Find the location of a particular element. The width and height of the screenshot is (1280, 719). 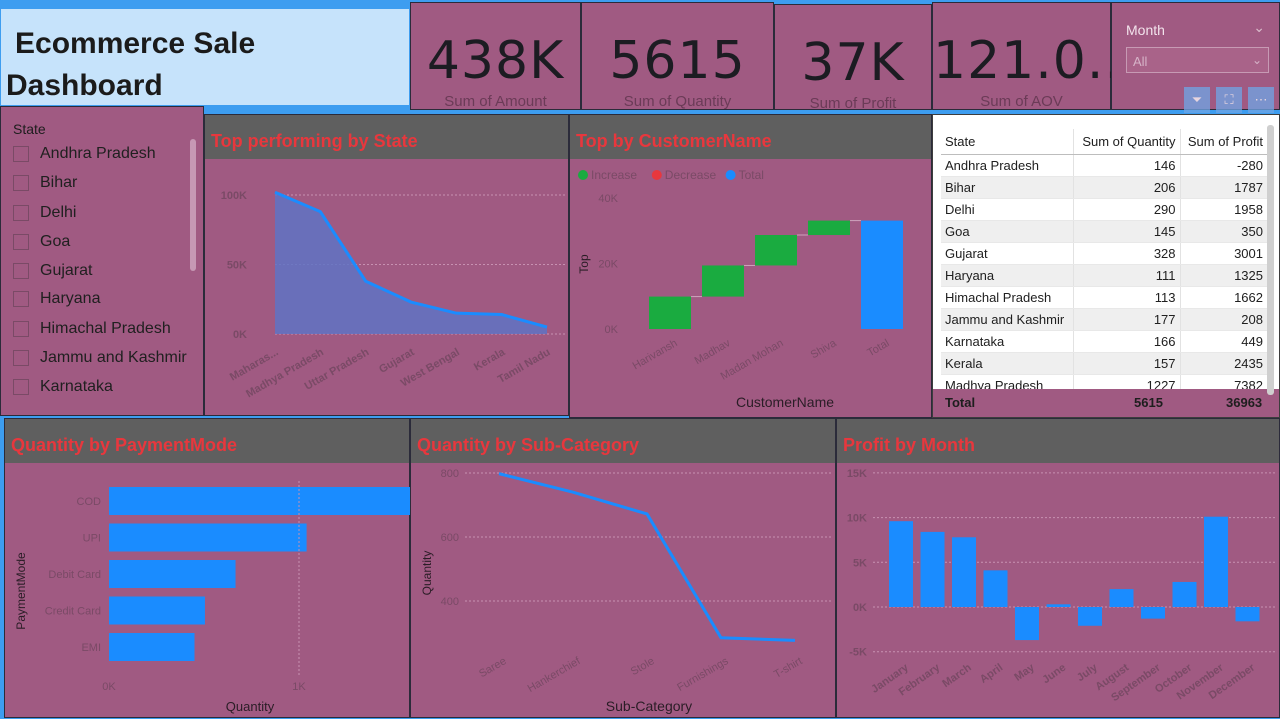

x-tick-label: Harivansh is located at coordinates (655, 354).